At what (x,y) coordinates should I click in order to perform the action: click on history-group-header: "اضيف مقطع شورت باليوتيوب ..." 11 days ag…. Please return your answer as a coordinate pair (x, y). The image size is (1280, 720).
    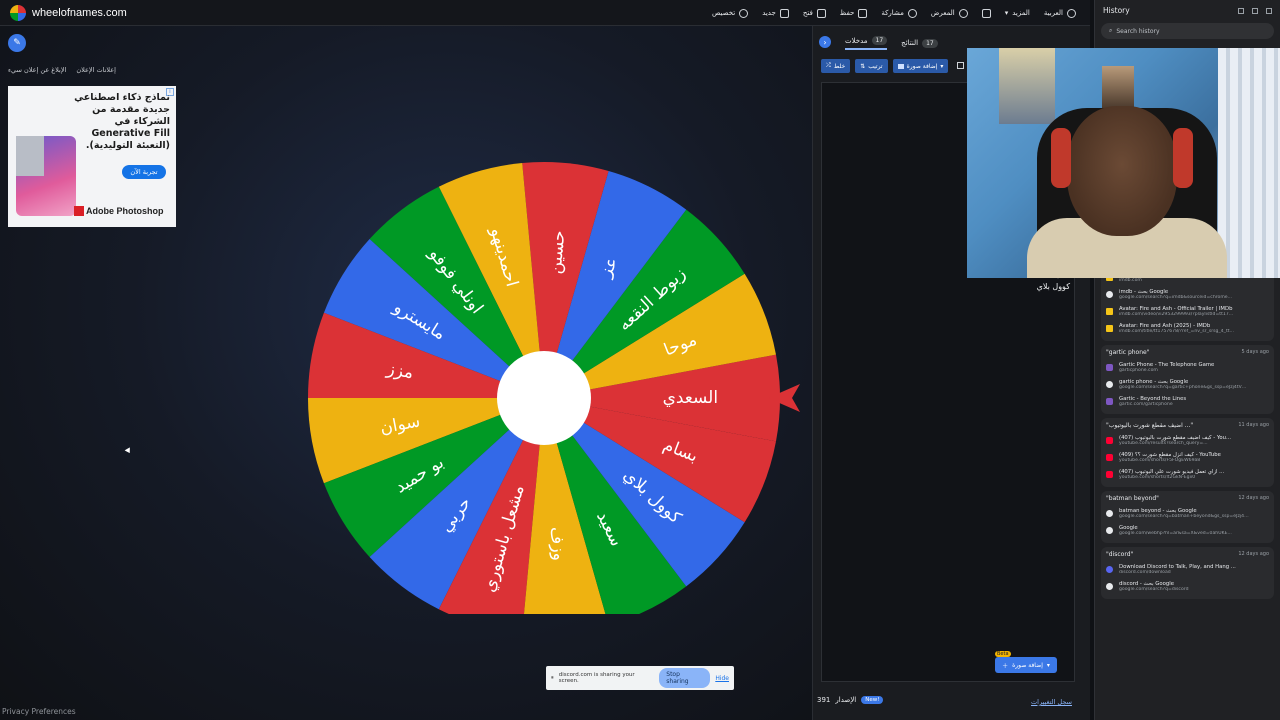
    Looking at the image, I should click on (1187, 425).